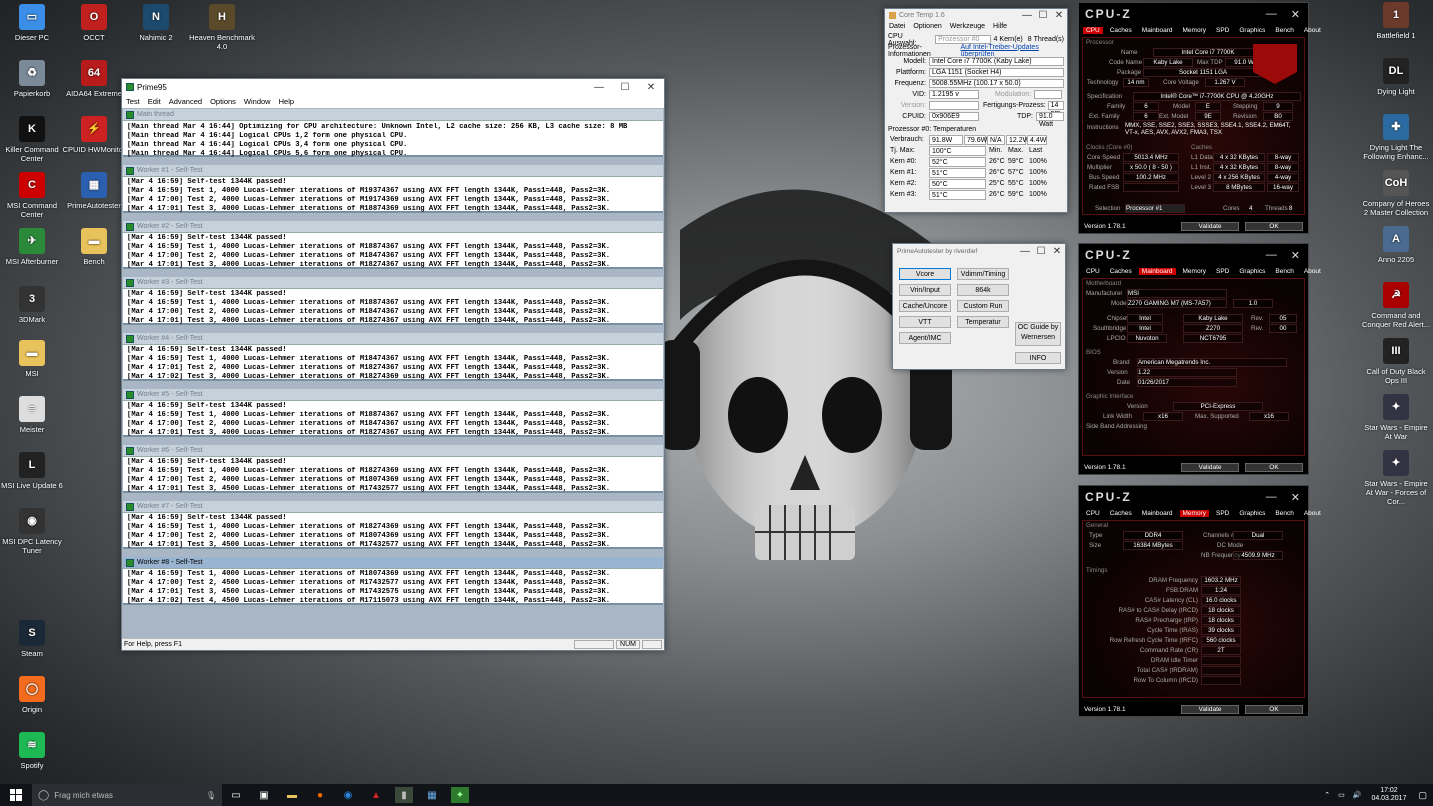  What do you see at coordinates (320, 795) in the screenshot?
I see `firefox-icon: ●` at bounding box center [320, 795].